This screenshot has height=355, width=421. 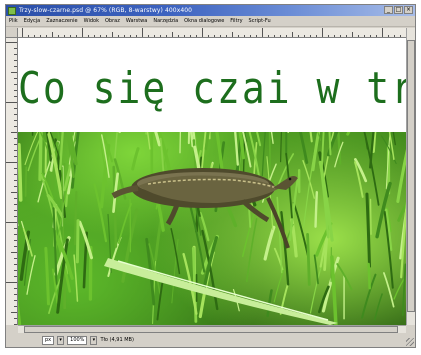 I want to click on horizontal-ruler, so click(x=212, y=33).